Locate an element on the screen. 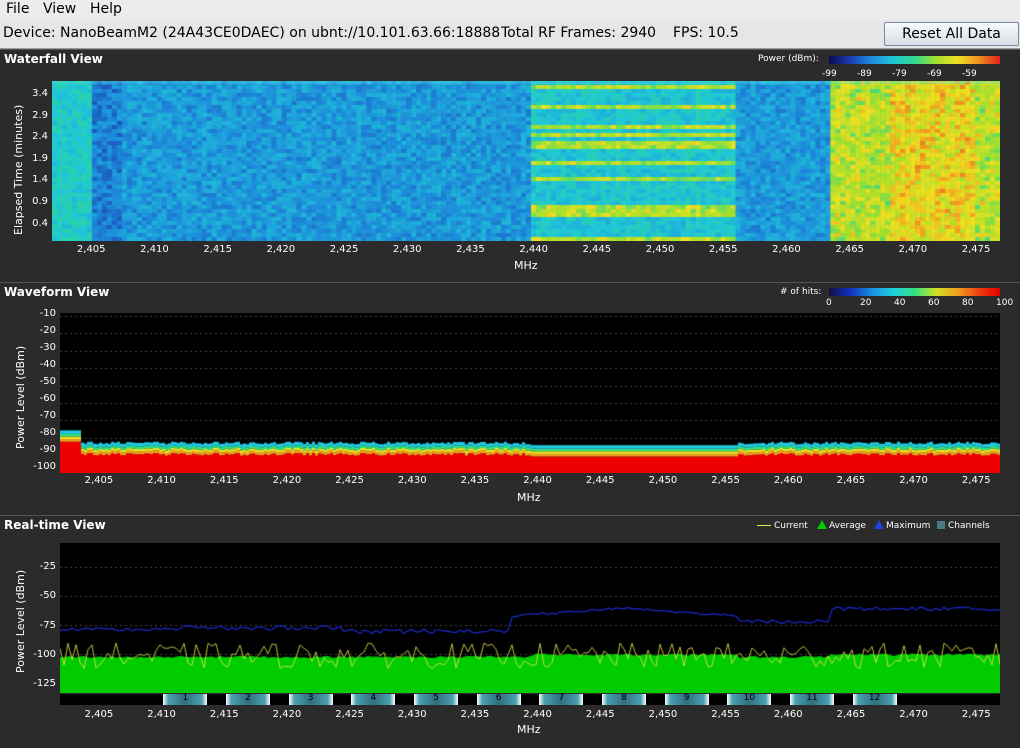 The height and width of the screenshot is (748, 1020). channel-marker: 9 is located at coordinates (686, 699).